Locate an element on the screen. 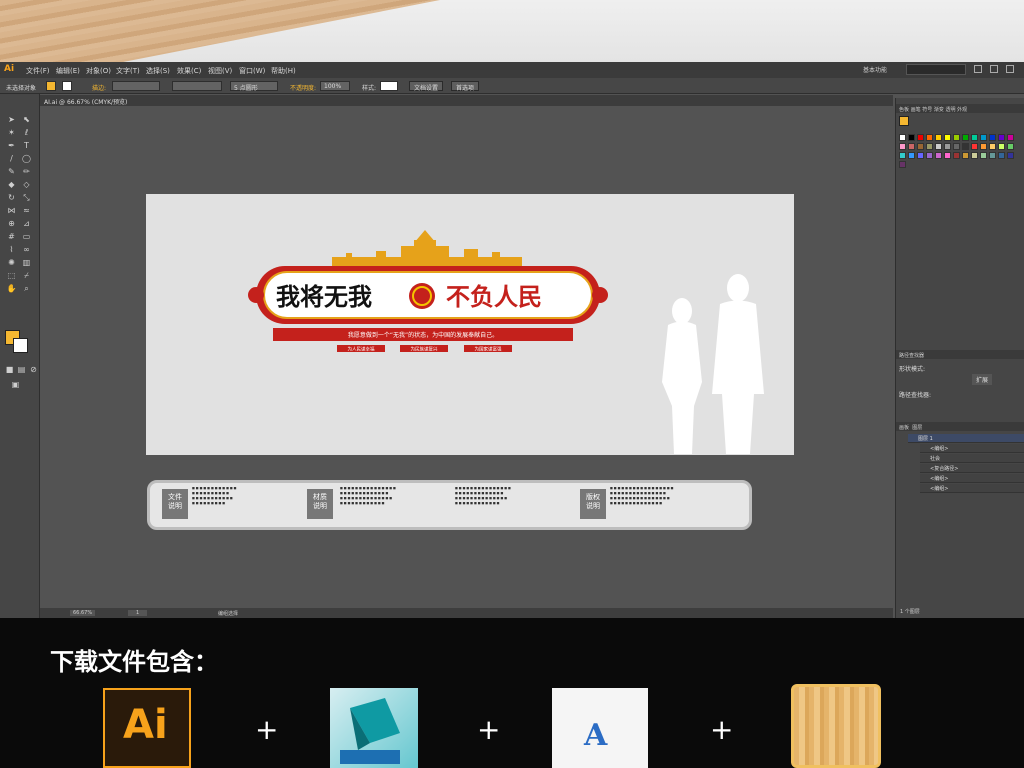 Image resolution: width=1024 pixels, height=768 pixels. eraser-tool-icon: ◇ is located at coordinates (26, 184).